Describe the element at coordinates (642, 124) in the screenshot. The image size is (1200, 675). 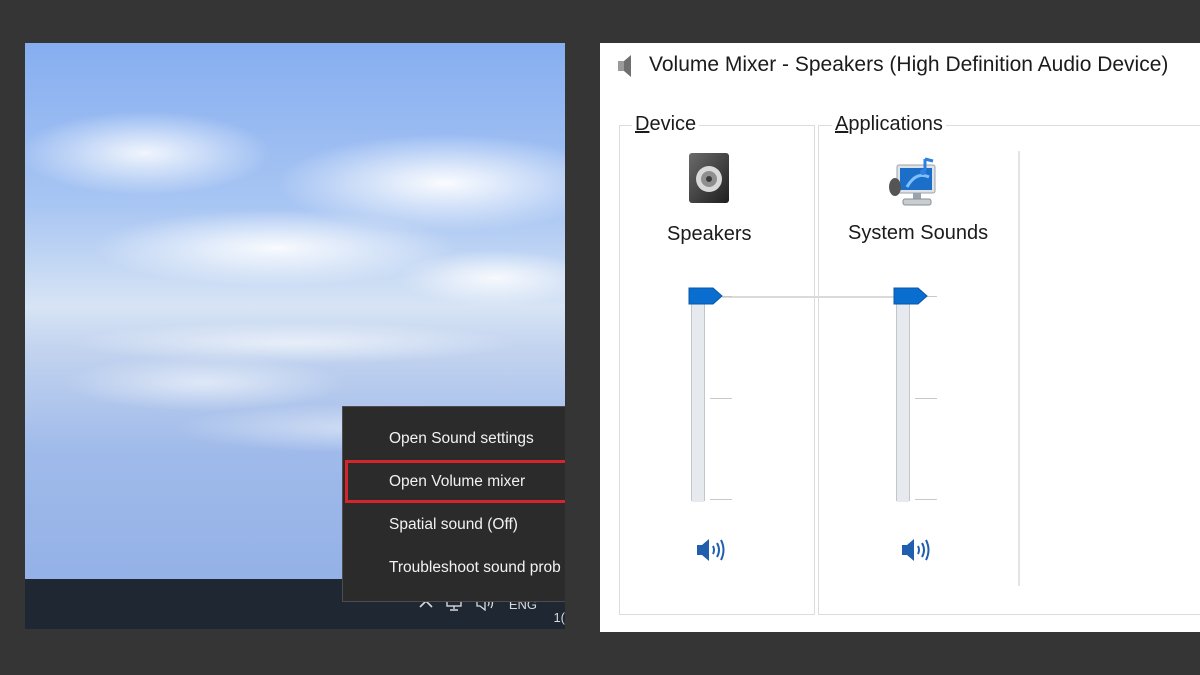
I see `device-label-accesskey: D` at that location.